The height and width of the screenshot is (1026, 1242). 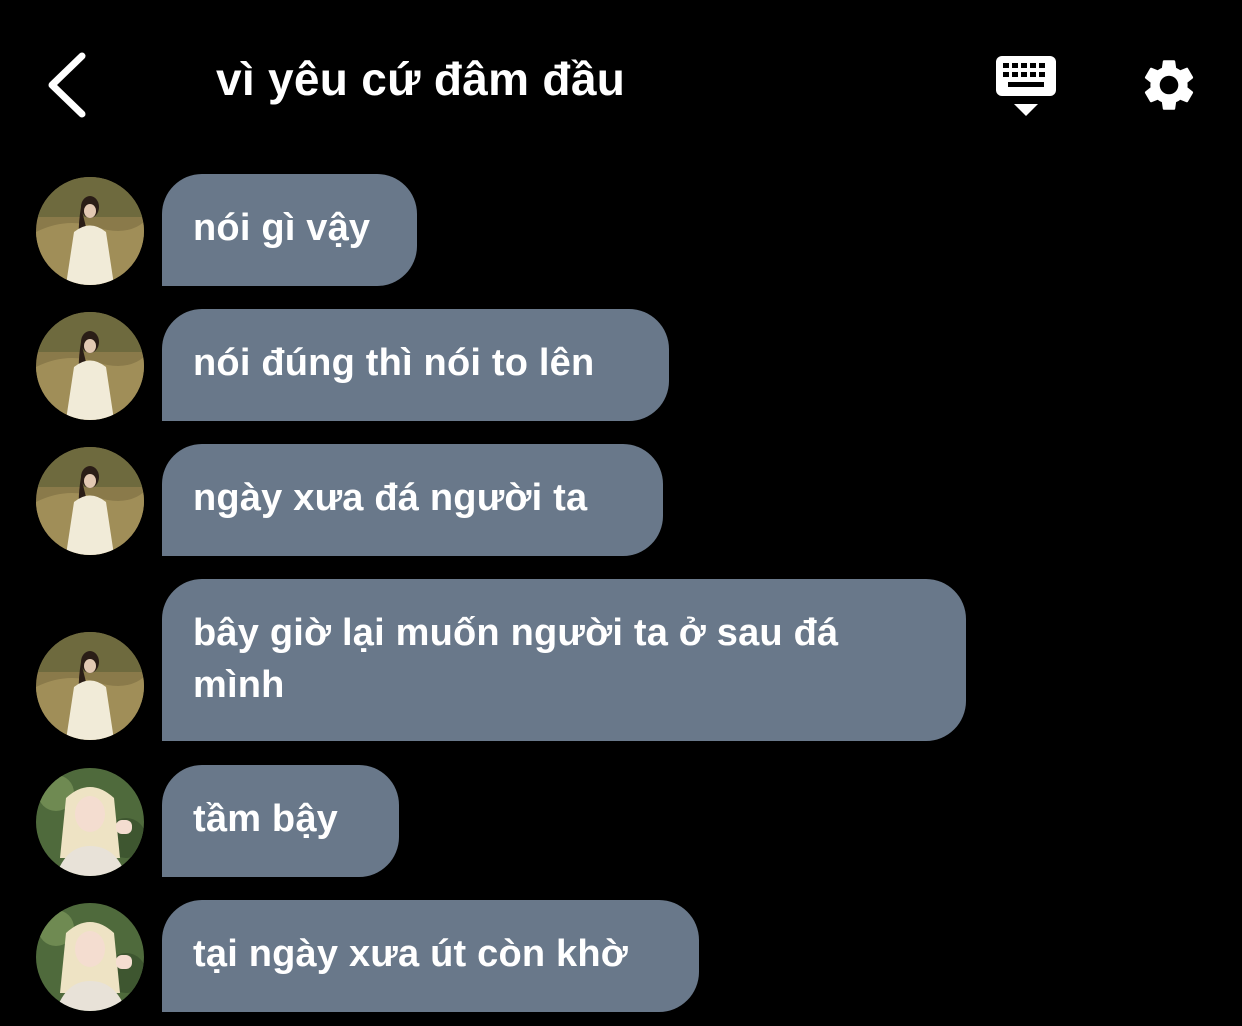 I want to click on message-bubble: nói gì vậy, so click(x=289, y=230).